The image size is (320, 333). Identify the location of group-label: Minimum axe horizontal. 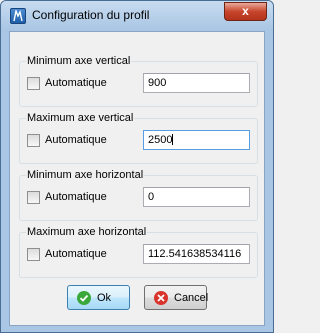
(85, 175).